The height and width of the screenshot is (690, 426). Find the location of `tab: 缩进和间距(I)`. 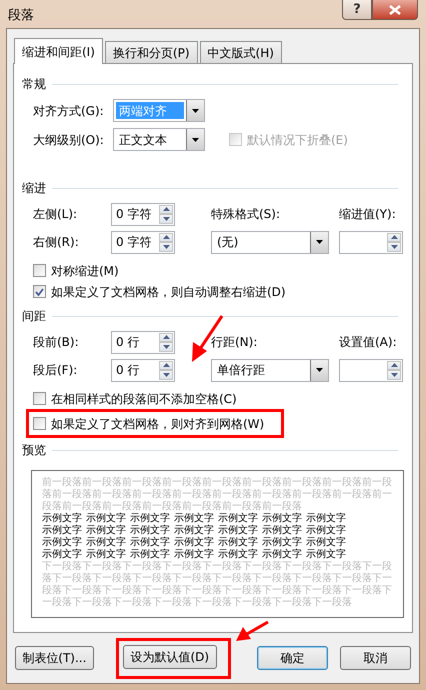

tab: 缩进和间距(I) is located at coordinates (58, 51).